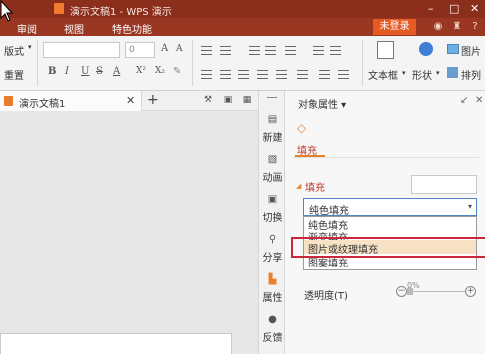 Image resolution: width=485 pixels, height=354 pixels. Describe the element at coordinates (343, 74) in the screenshot. I see `text-layout-icon` at that location.